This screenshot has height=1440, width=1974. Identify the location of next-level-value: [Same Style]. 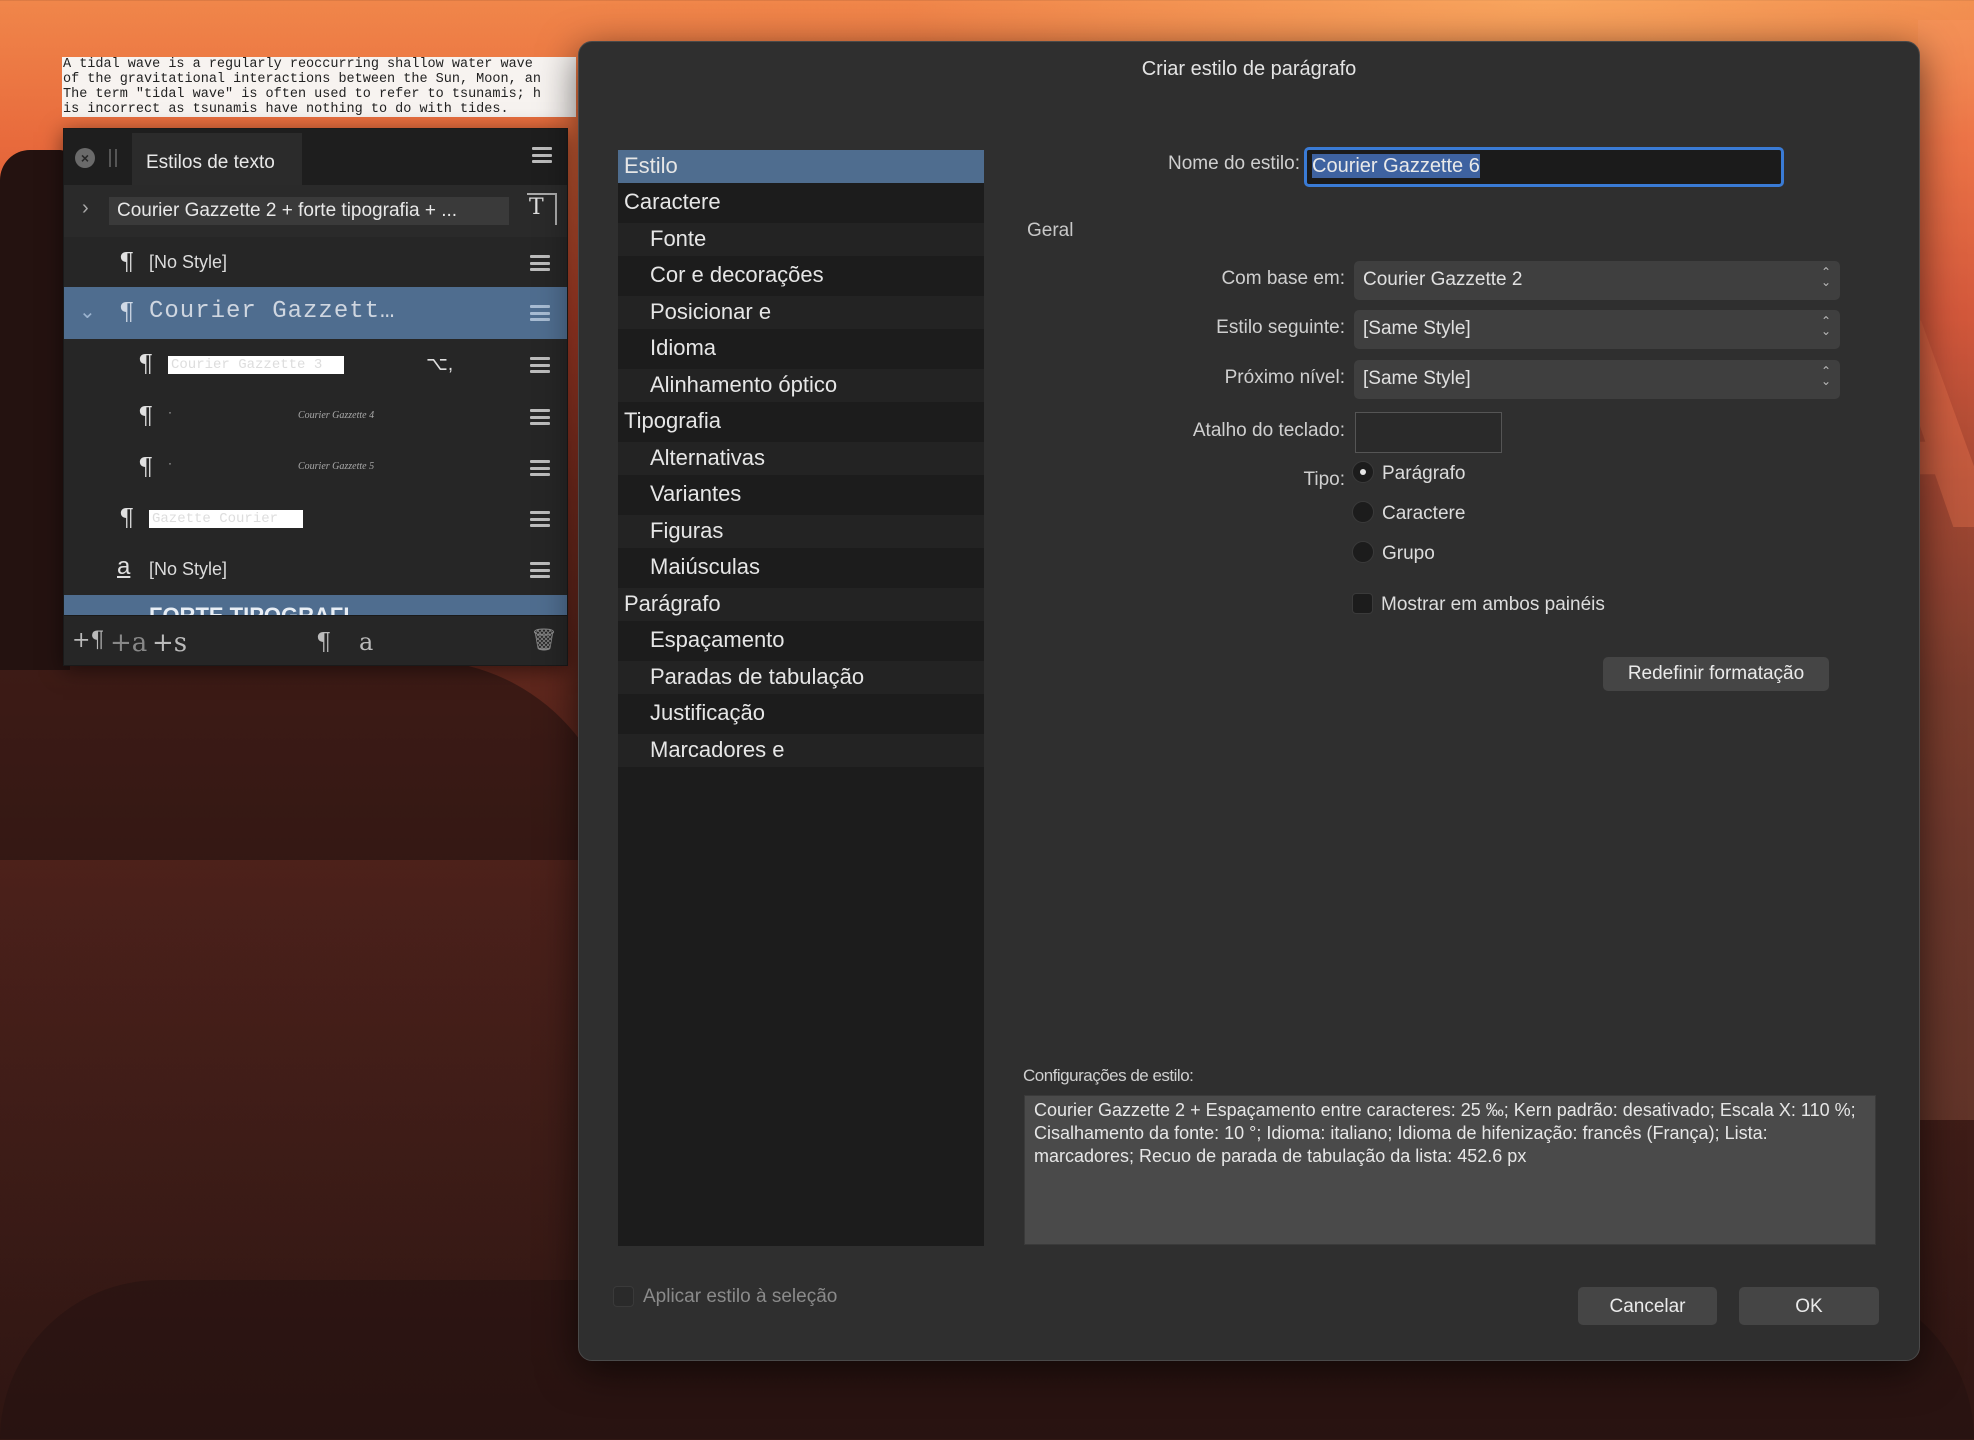
(1417, 378).